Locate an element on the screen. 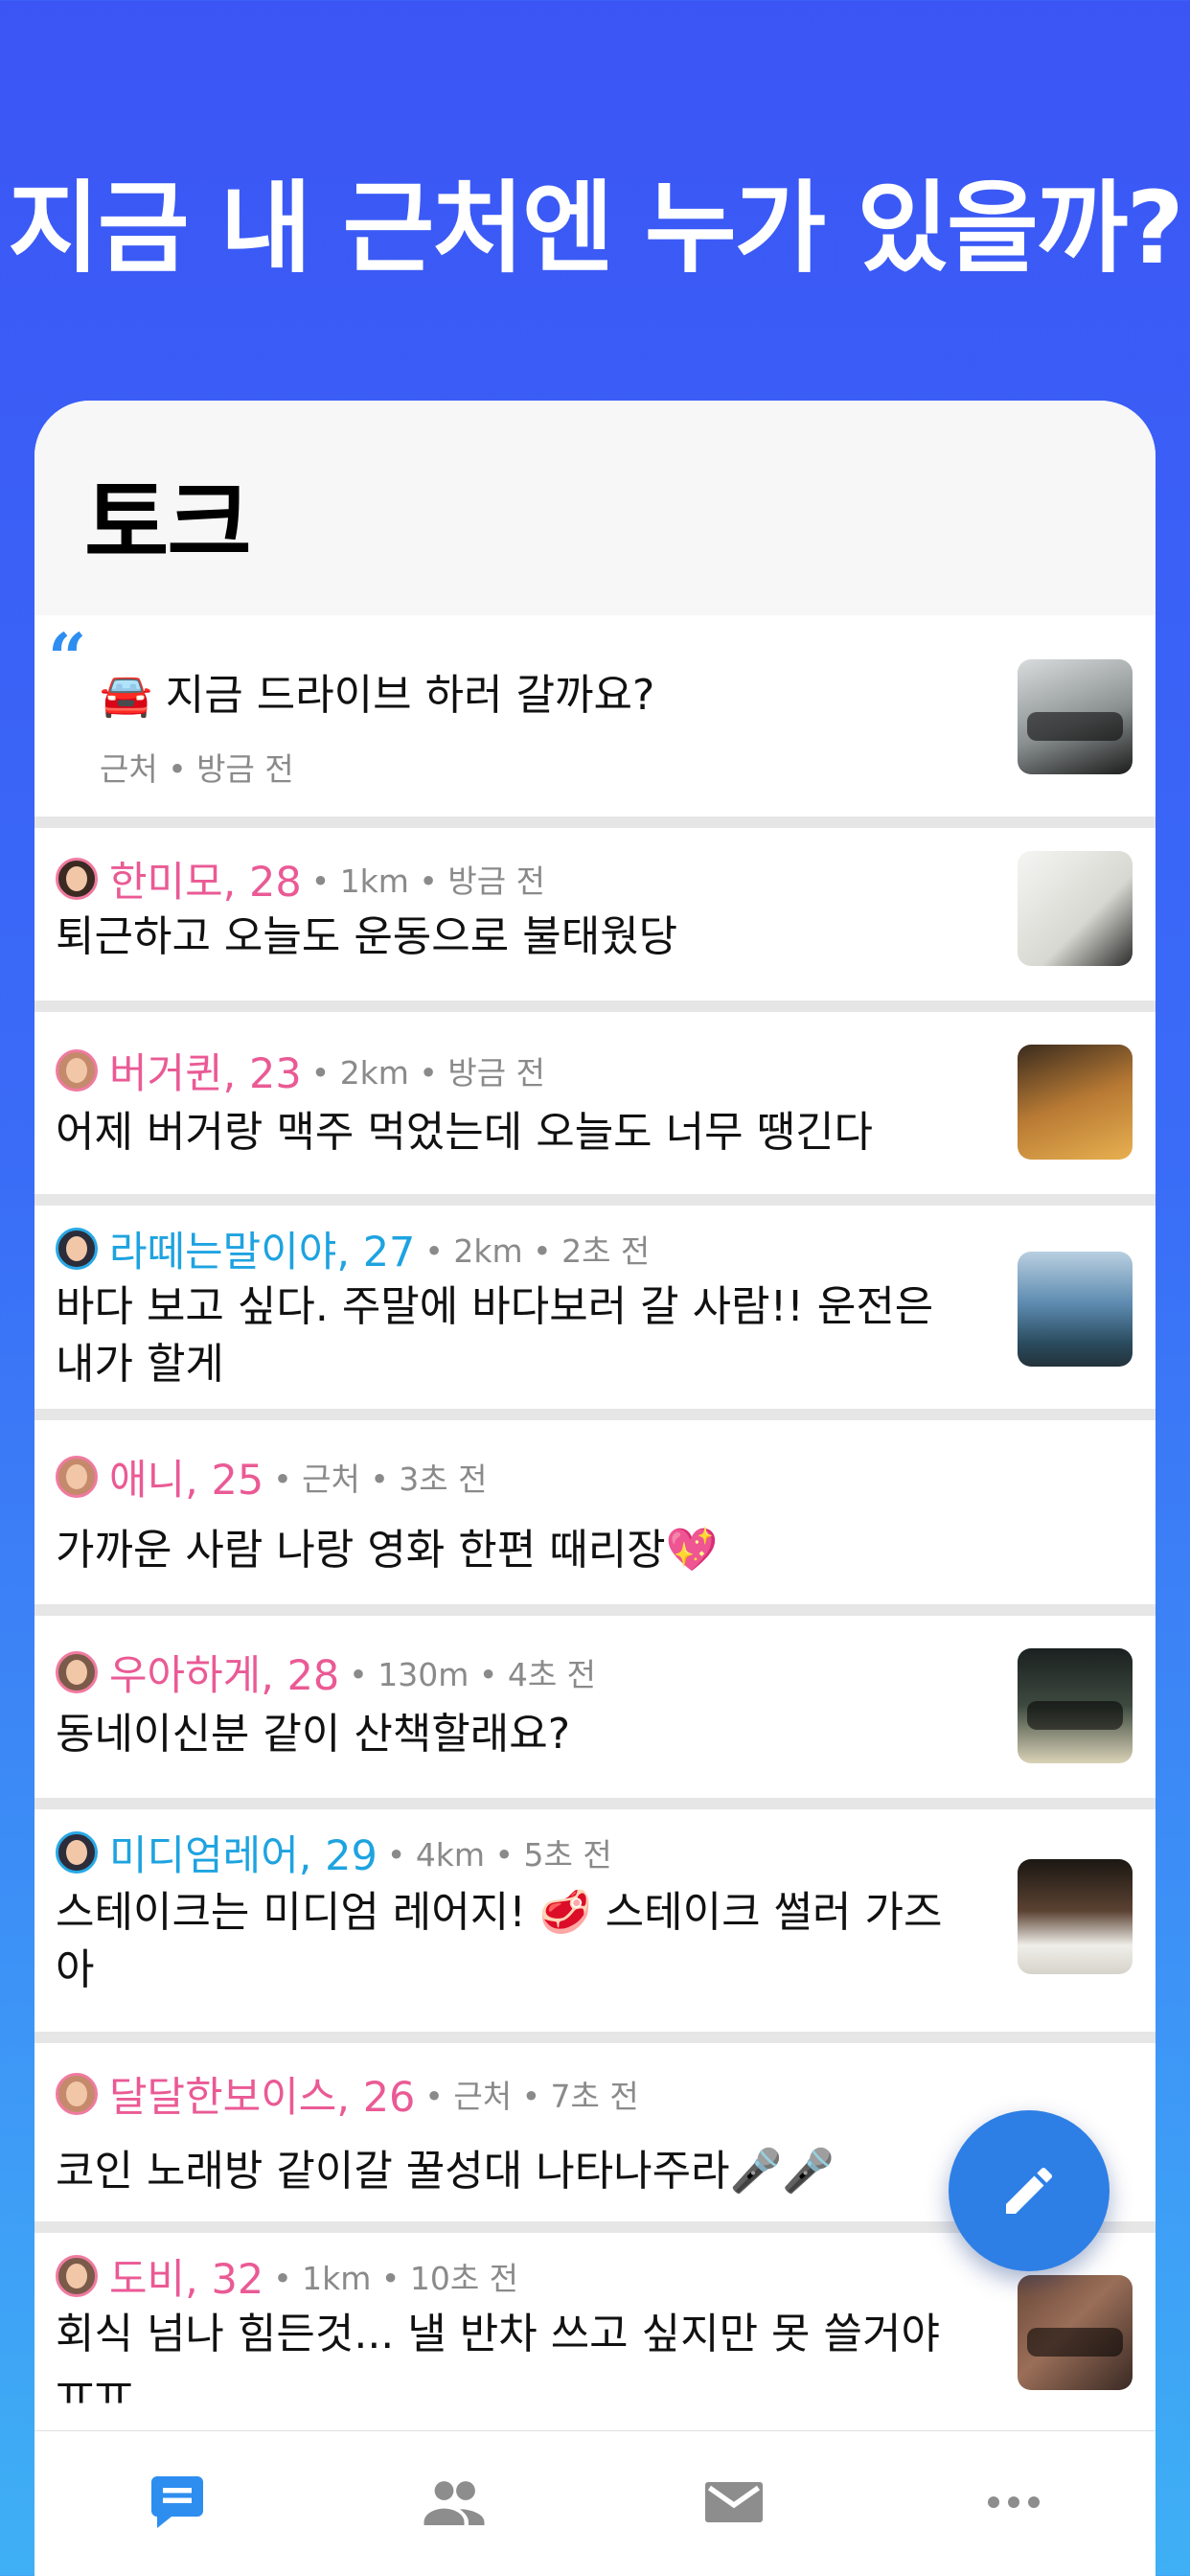 This screenshot has width=1190, height=2576. post-text: 회식 넘나 힘든것... 낼 반차 쓰고 싶지만 못 쓸거야 ㅠㅠ is located at coordinates (498, 2363).